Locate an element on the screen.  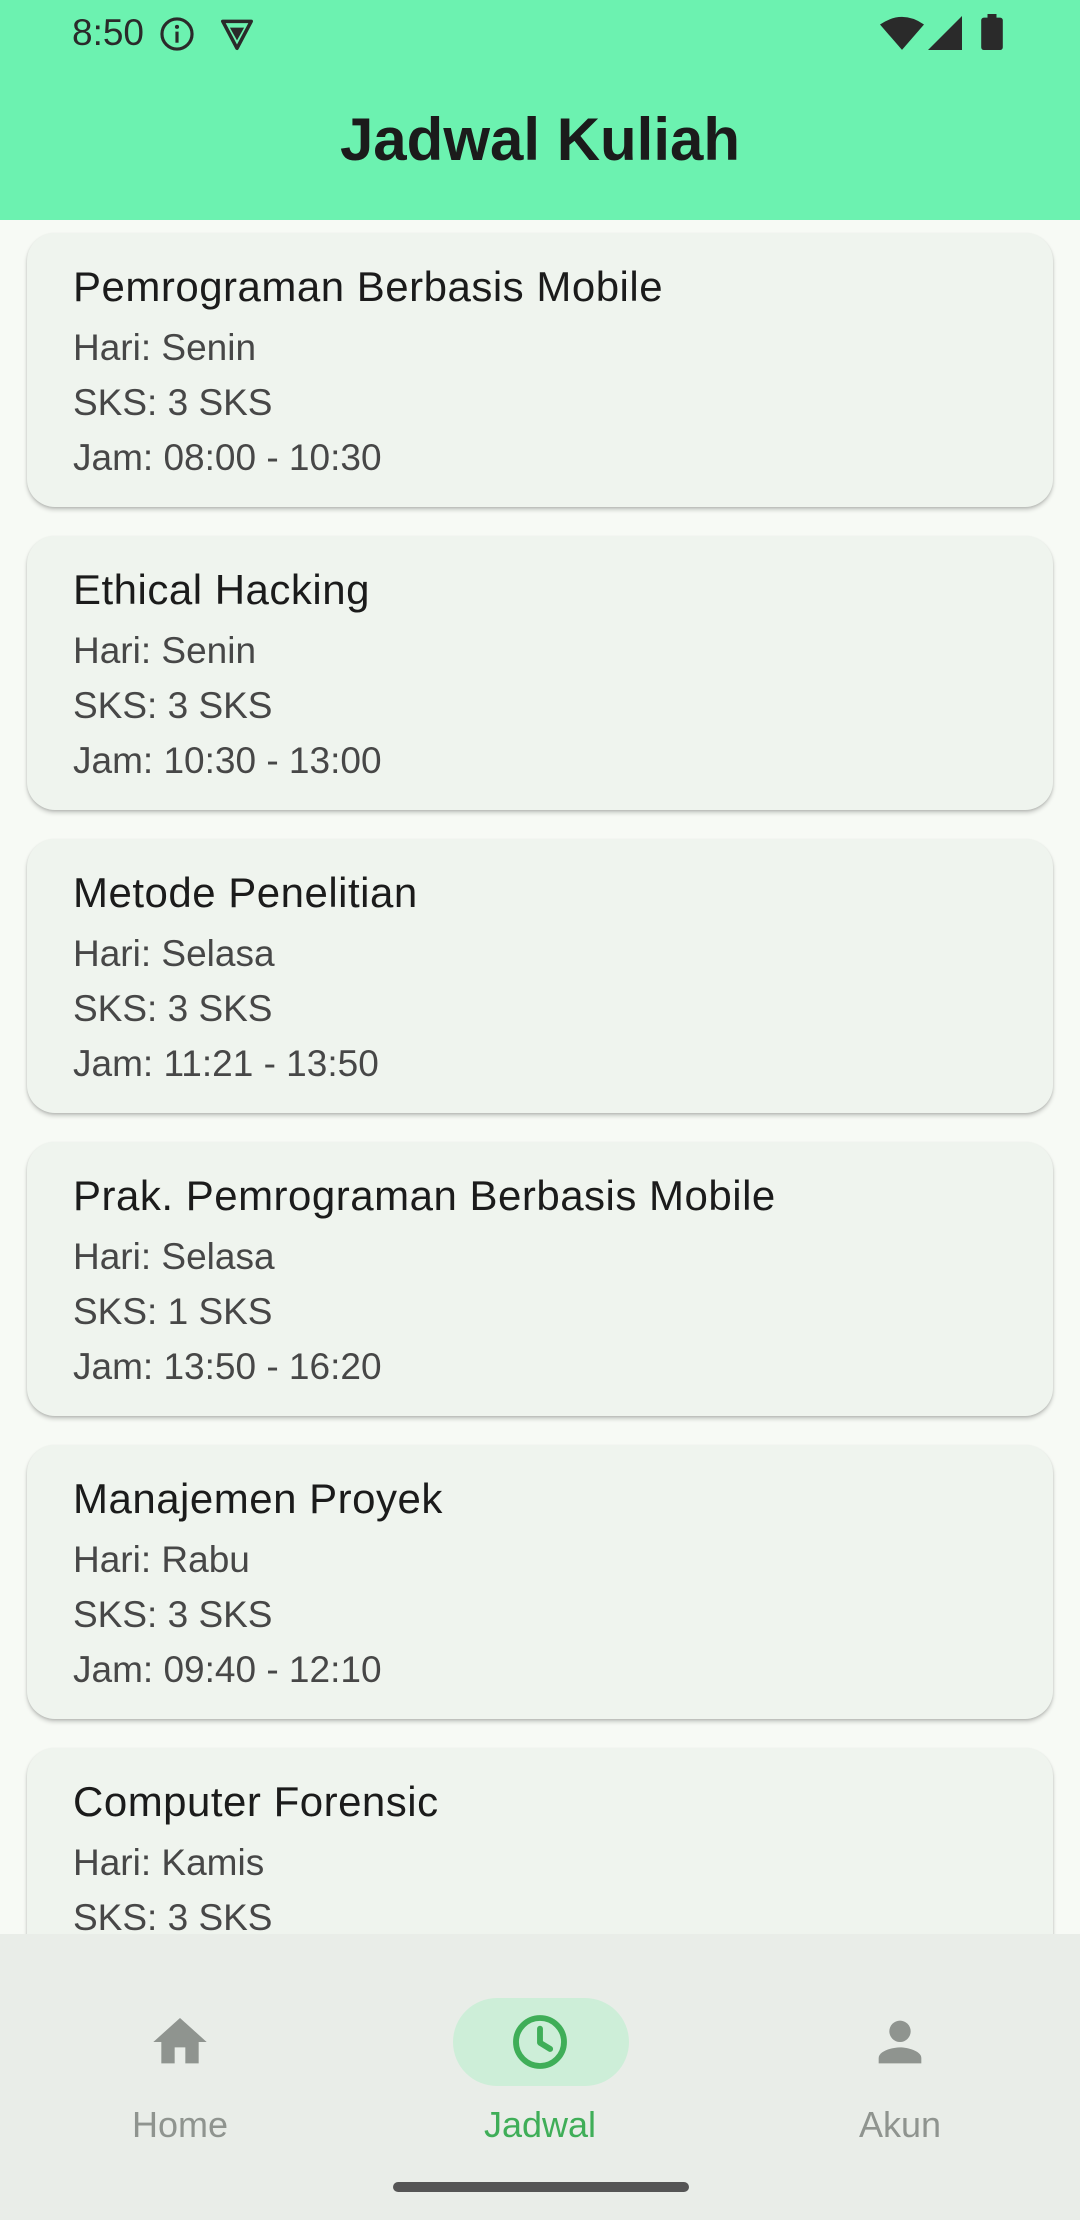
course-name: Metode Penelitian is located at coordinates (245, 892).